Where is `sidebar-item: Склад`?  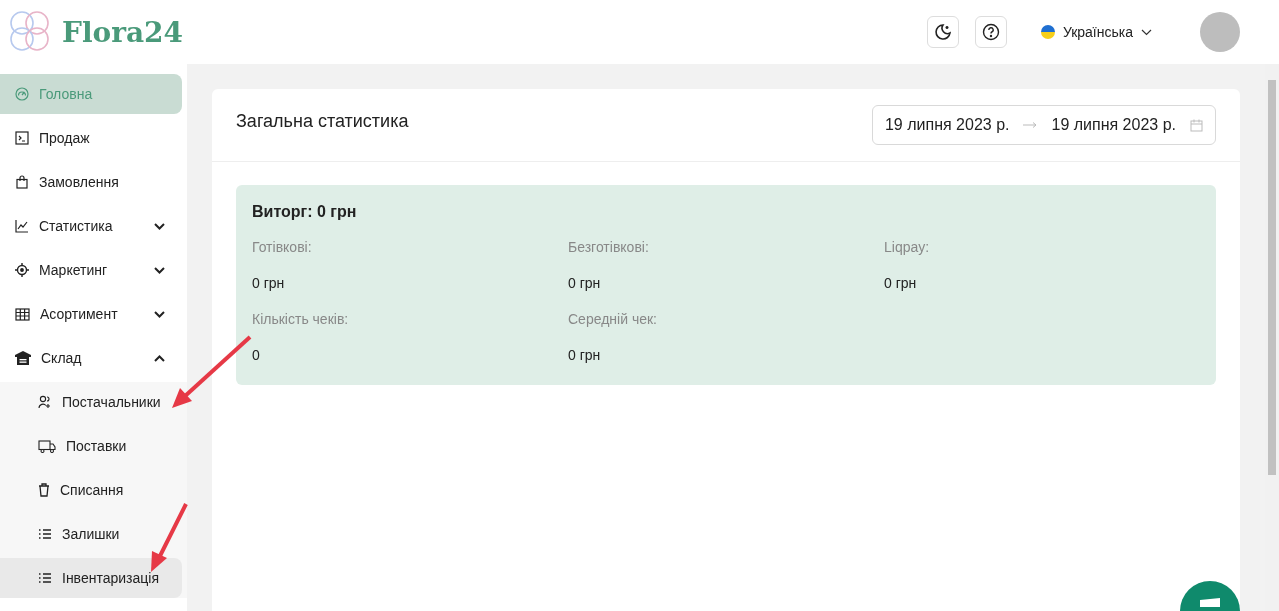
sidebar-item: Склад is located at coordinates (91, 358).